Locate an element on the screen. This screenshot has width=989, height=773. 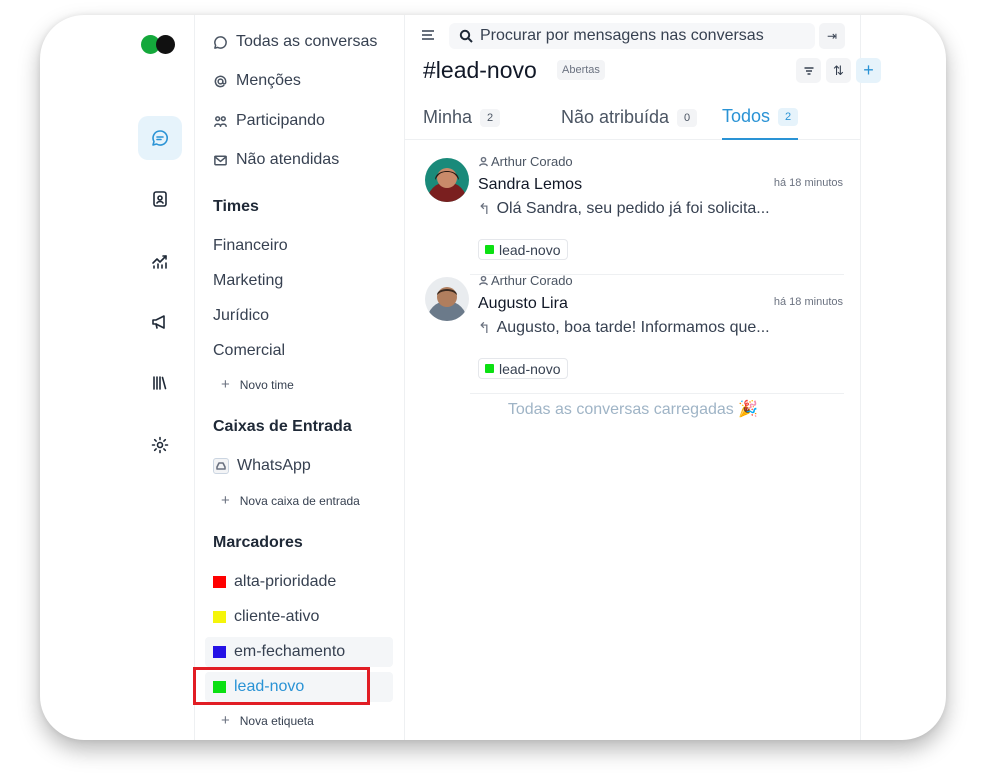
label-item-name: alta-prioridade is located at coordinates (285, 581).